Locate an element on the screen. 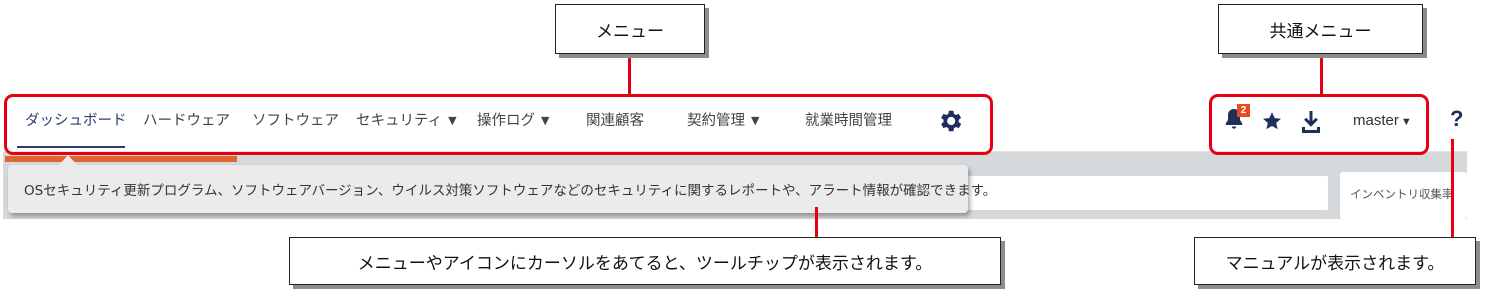  tooltip-connector is located at coordinates (816, 222).